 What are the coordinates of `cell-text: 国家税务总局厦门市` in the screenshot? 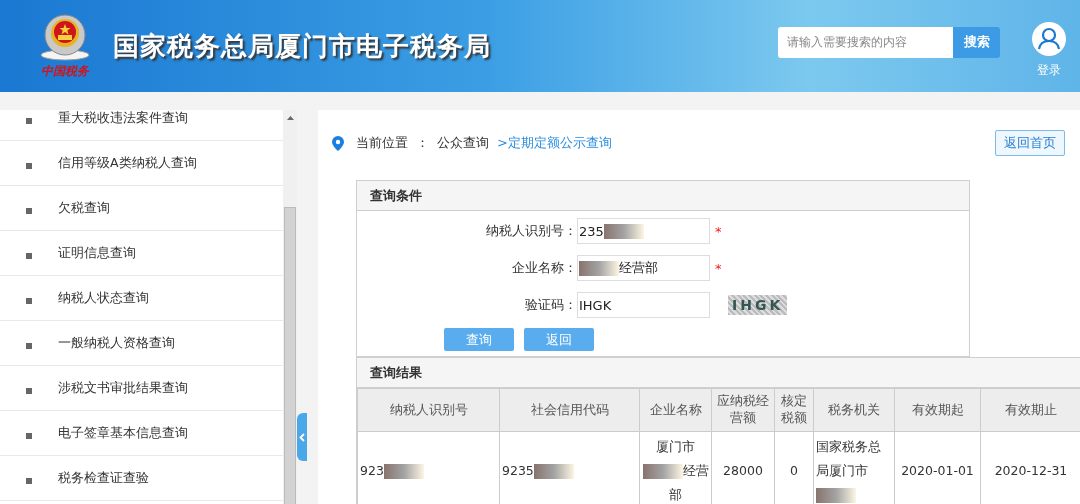 It's located at (848, 458).